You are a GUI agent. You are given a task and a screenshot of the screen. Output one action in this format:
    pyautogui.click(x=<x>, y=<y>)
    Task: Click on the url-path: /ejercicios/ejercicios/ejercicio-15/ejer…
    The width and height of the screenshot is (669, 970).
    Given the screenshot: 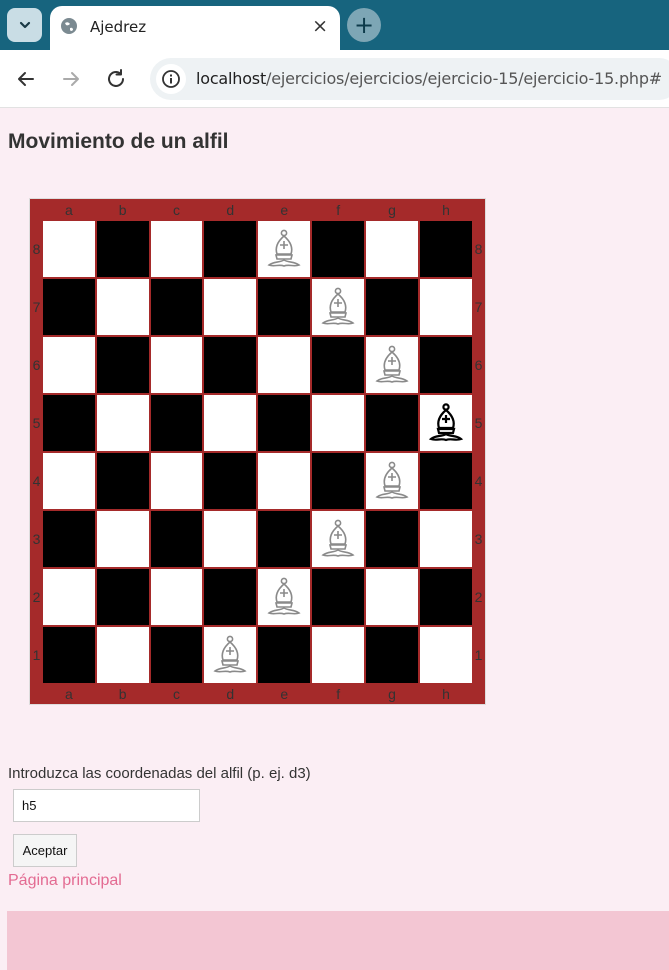 What is the action you would take?
    pyautogui.click(x=464, y=78)
    